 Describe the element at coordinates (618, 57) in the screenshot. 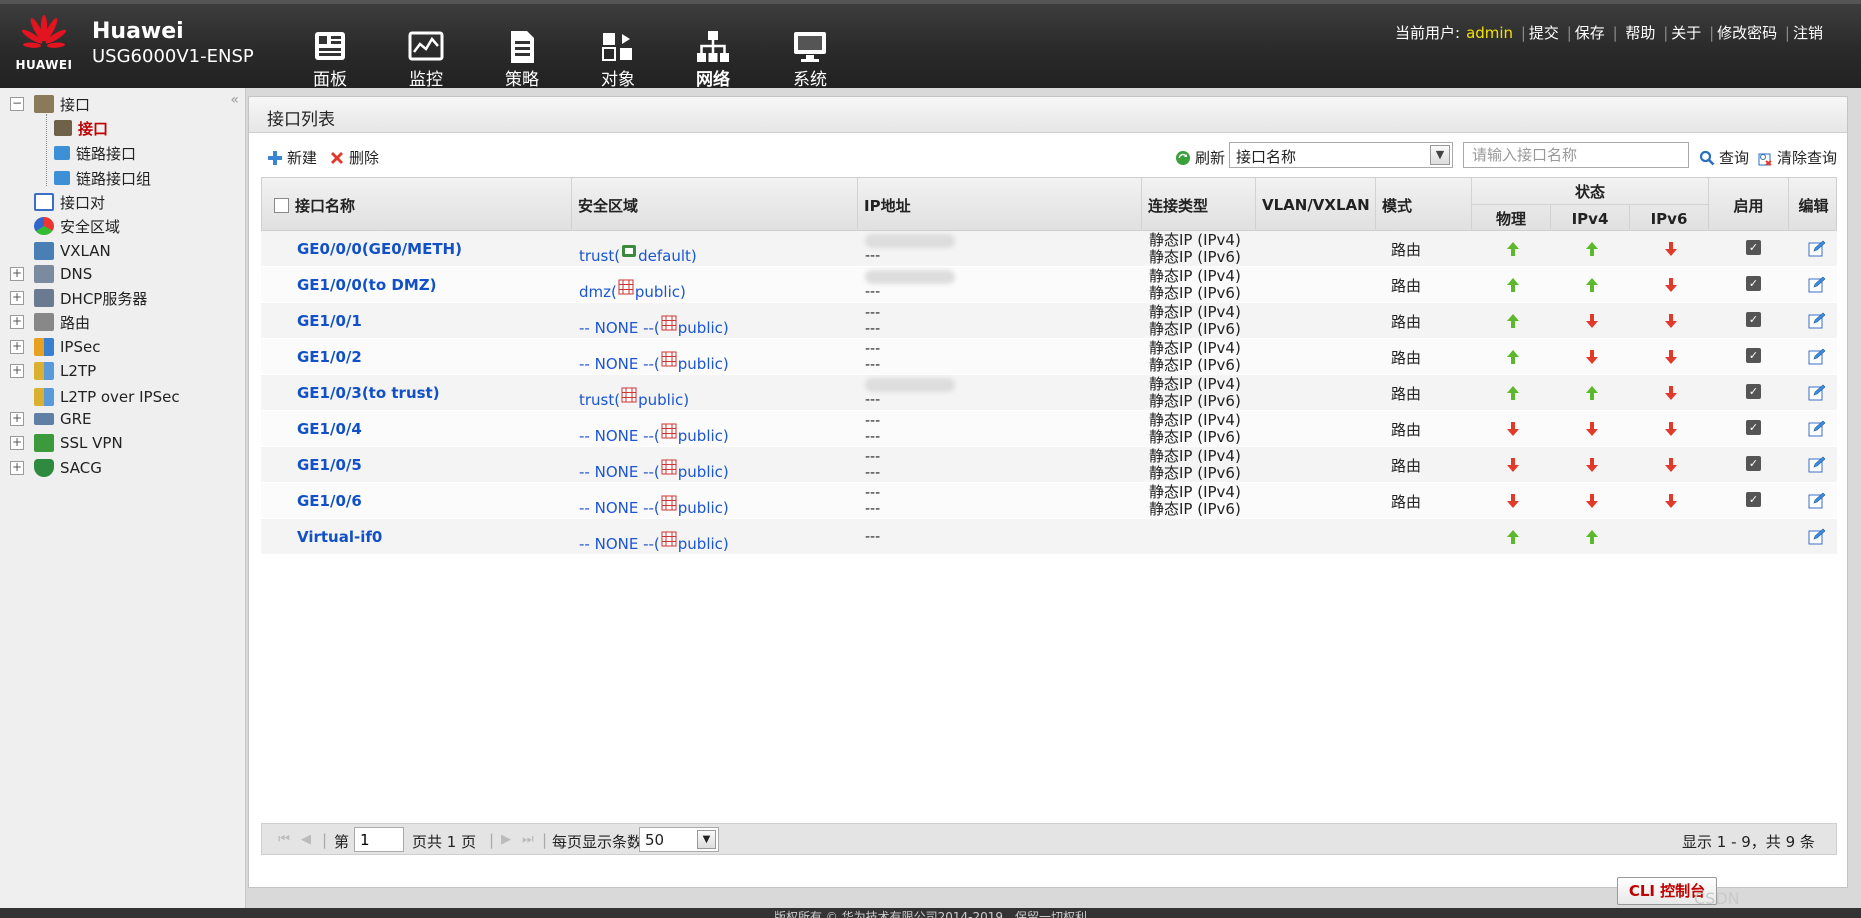

I see `nav-object: 对象` at that location.